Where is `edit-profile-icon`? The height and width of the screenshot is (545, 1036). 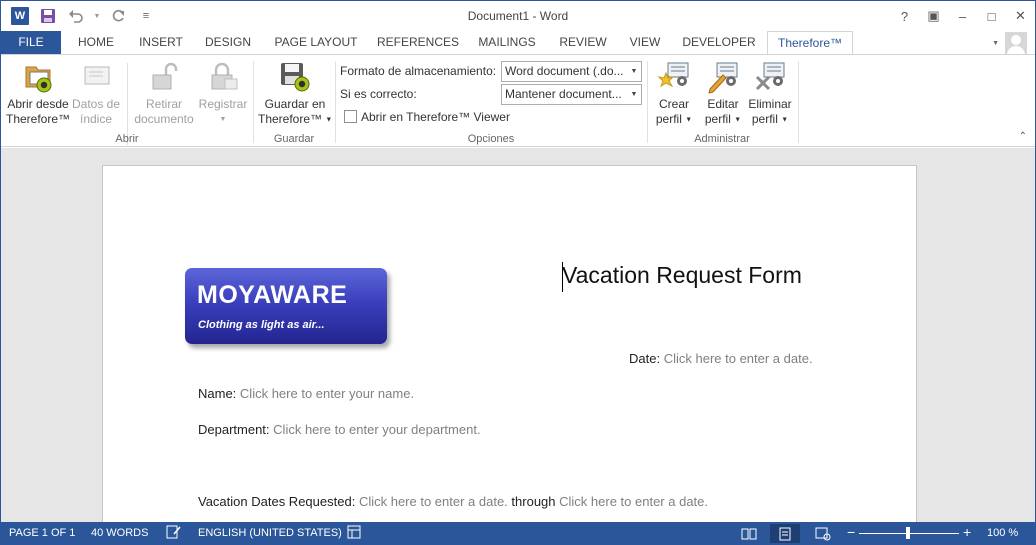 edit-profile-icon is located at coordinates (723, 77).